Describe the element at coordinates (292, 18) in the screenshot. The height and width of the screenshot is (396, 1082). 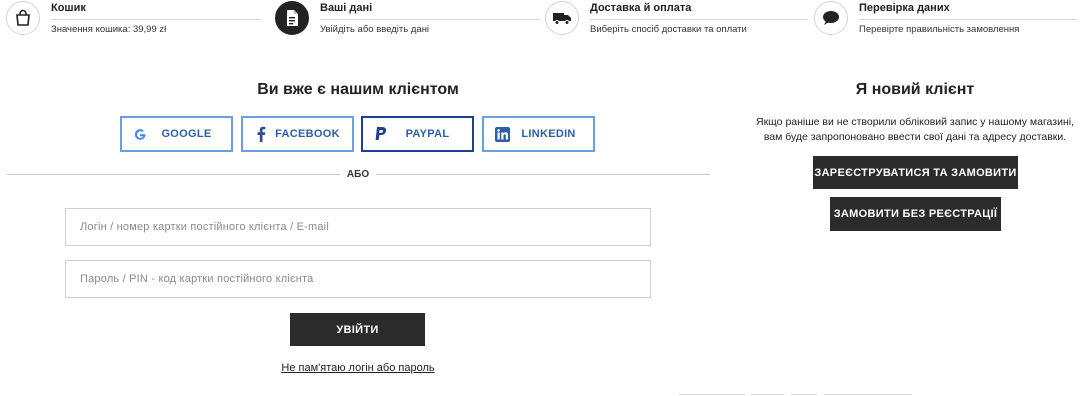
I see `document-icon` at that location.